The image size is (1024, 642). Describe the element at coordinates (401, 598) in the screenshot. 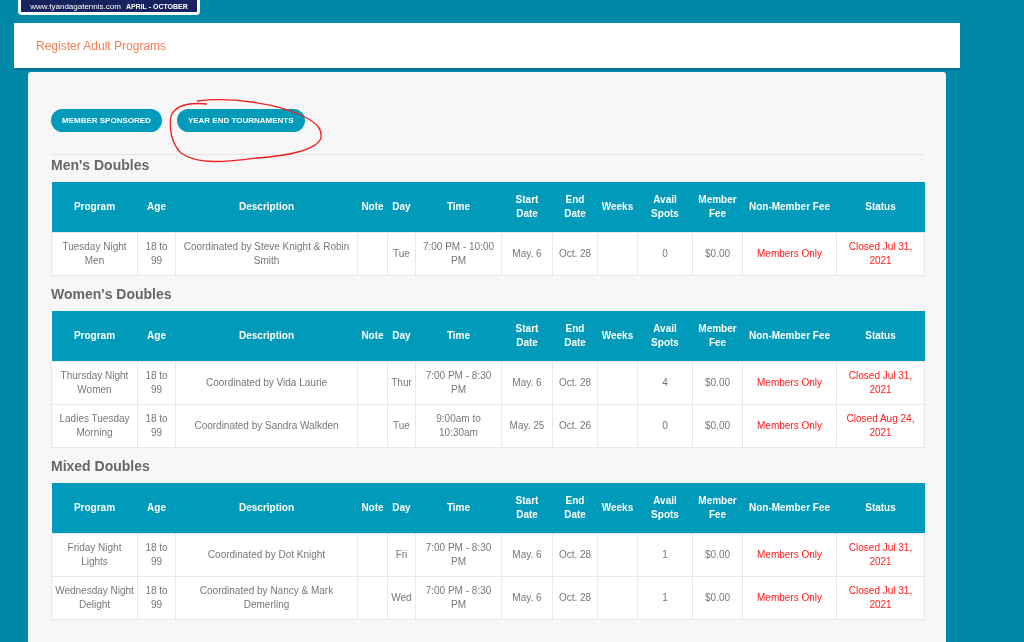

I see `table-cell: Wed` at that location.